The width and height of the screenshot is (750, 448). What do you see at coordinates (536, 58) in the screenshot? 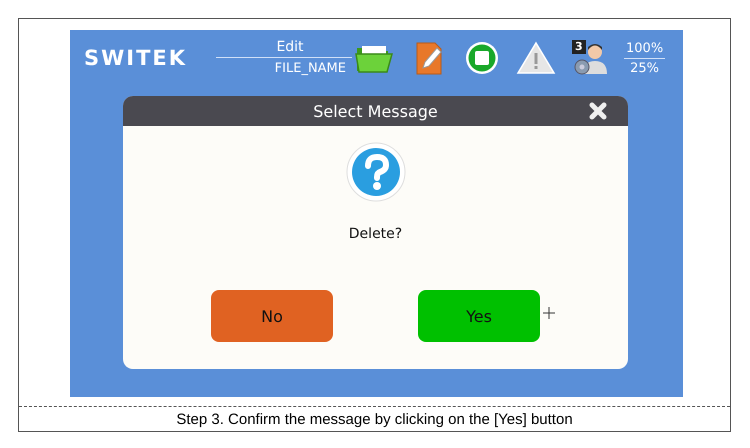
I see `warning-icon` at bounding box center [536, 58].